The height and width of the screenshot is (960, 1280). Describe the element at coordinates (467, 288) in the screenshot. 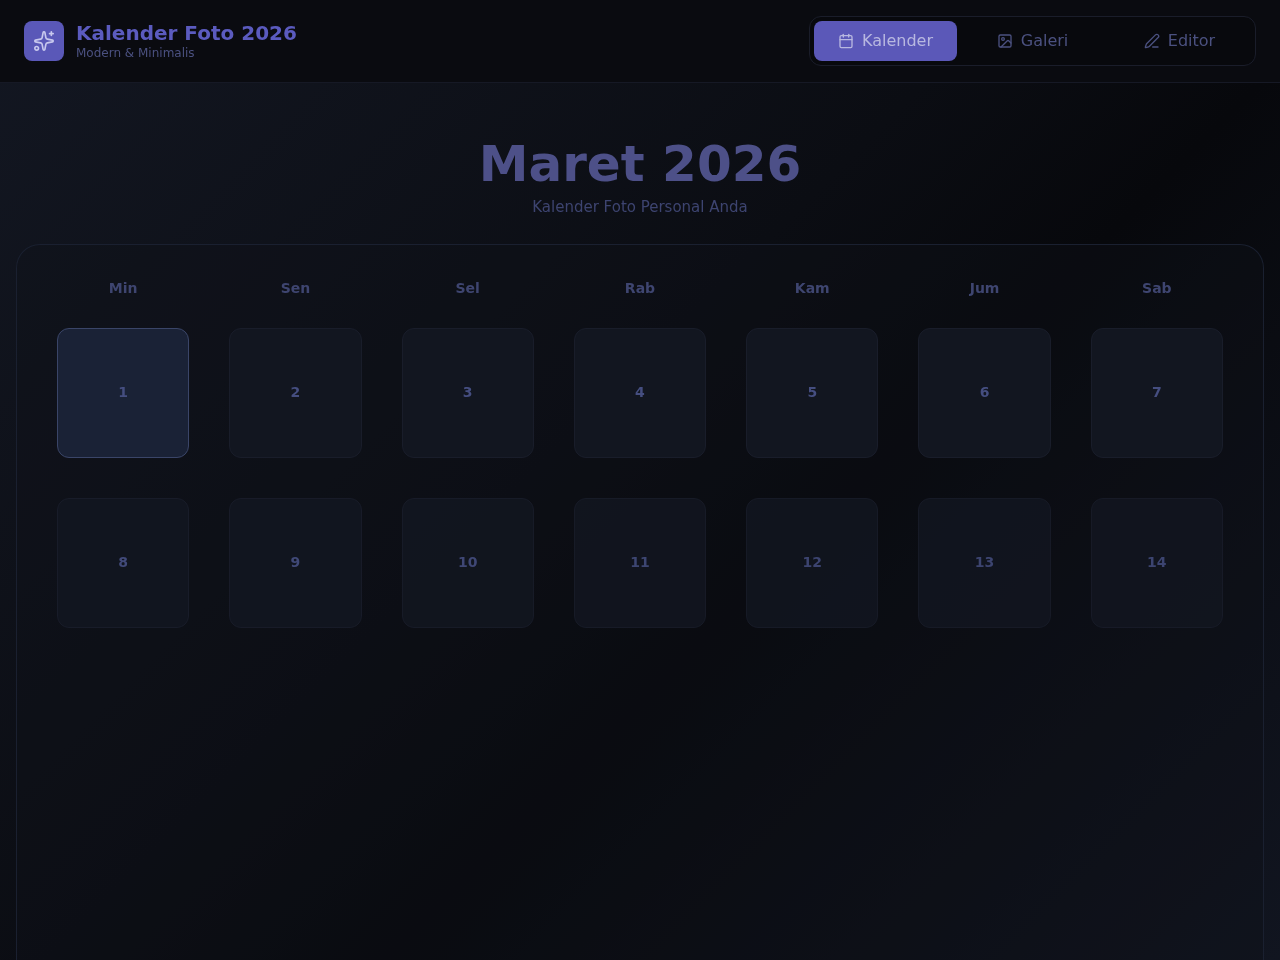

I see `weekday-label: Sel` at that location.